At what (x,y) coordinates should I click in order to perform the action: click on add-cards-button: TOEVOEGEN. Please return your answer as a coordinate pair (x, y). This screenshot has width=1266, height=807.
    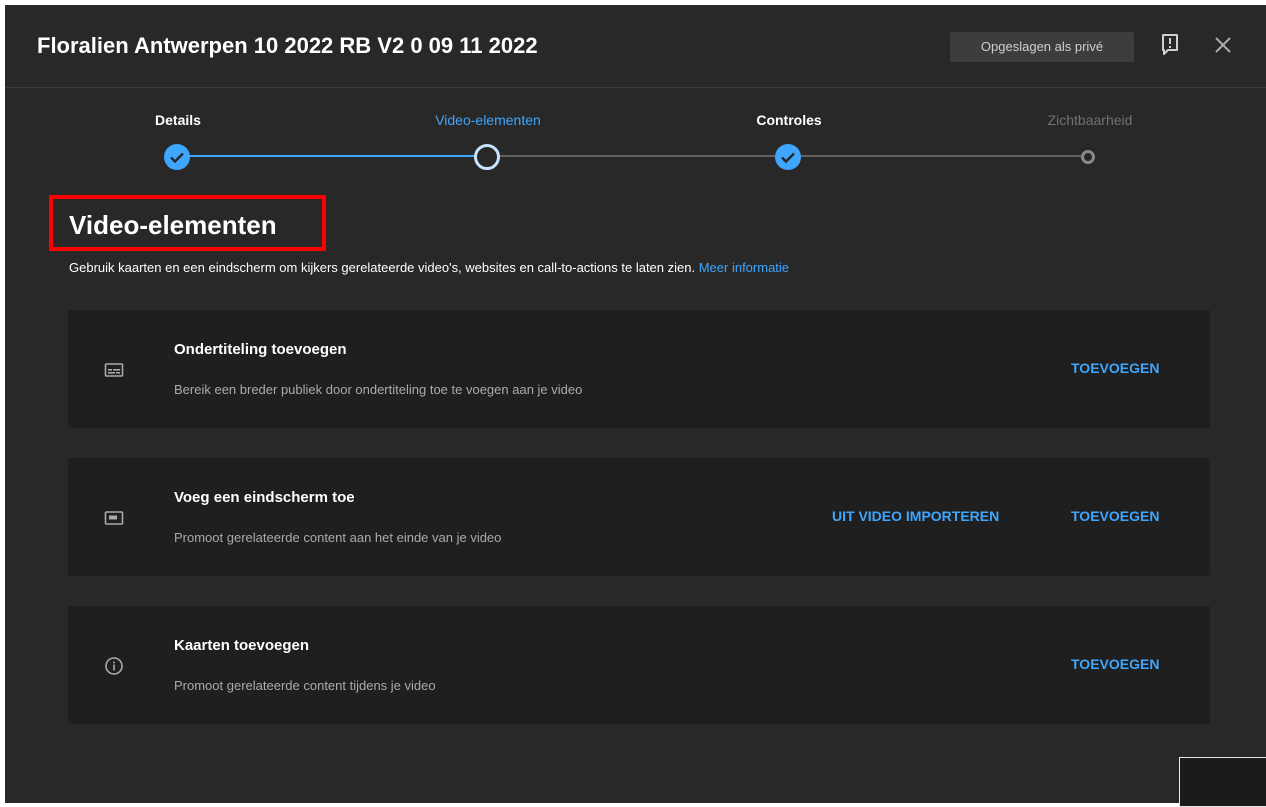
    Looking at the image, I should click on (1115, 664).